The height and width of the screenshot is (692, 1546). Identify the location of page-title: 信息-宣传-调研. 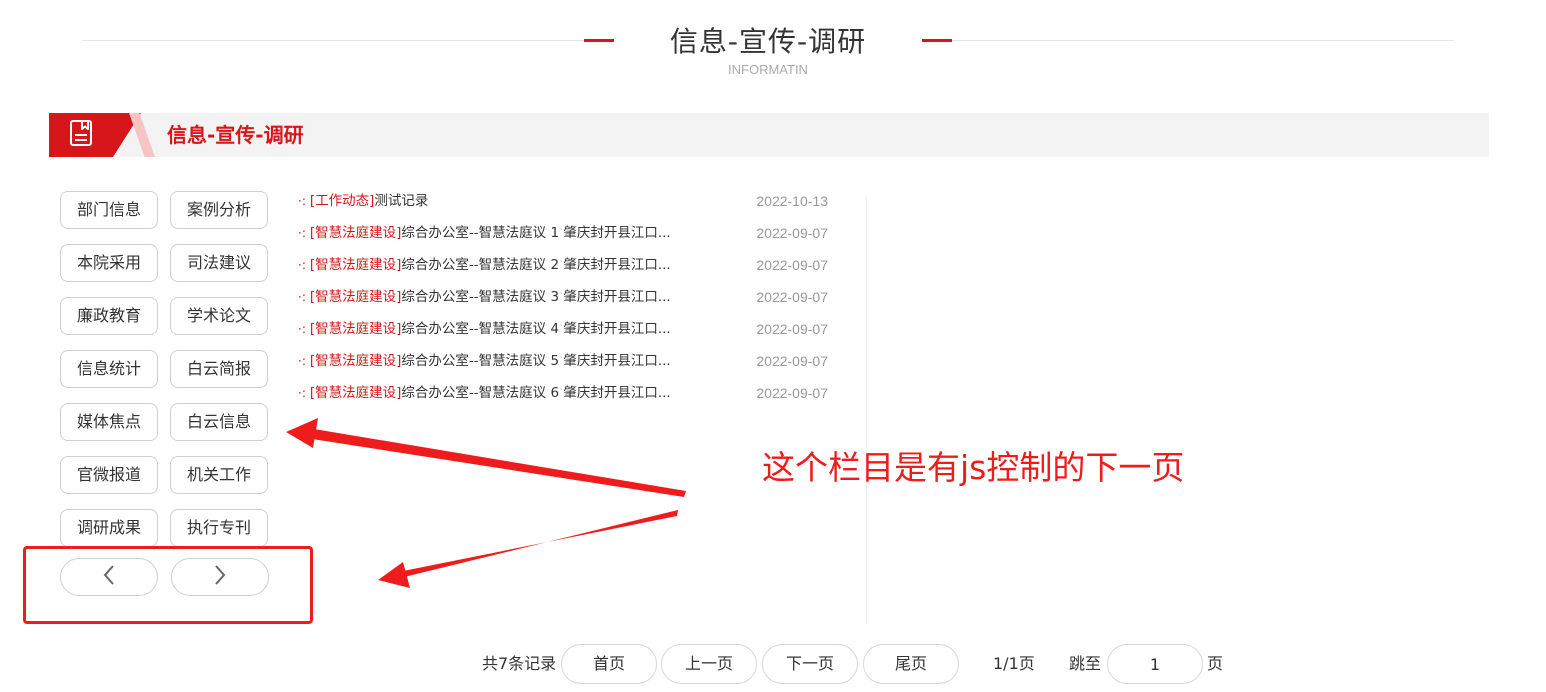
(768, 41).